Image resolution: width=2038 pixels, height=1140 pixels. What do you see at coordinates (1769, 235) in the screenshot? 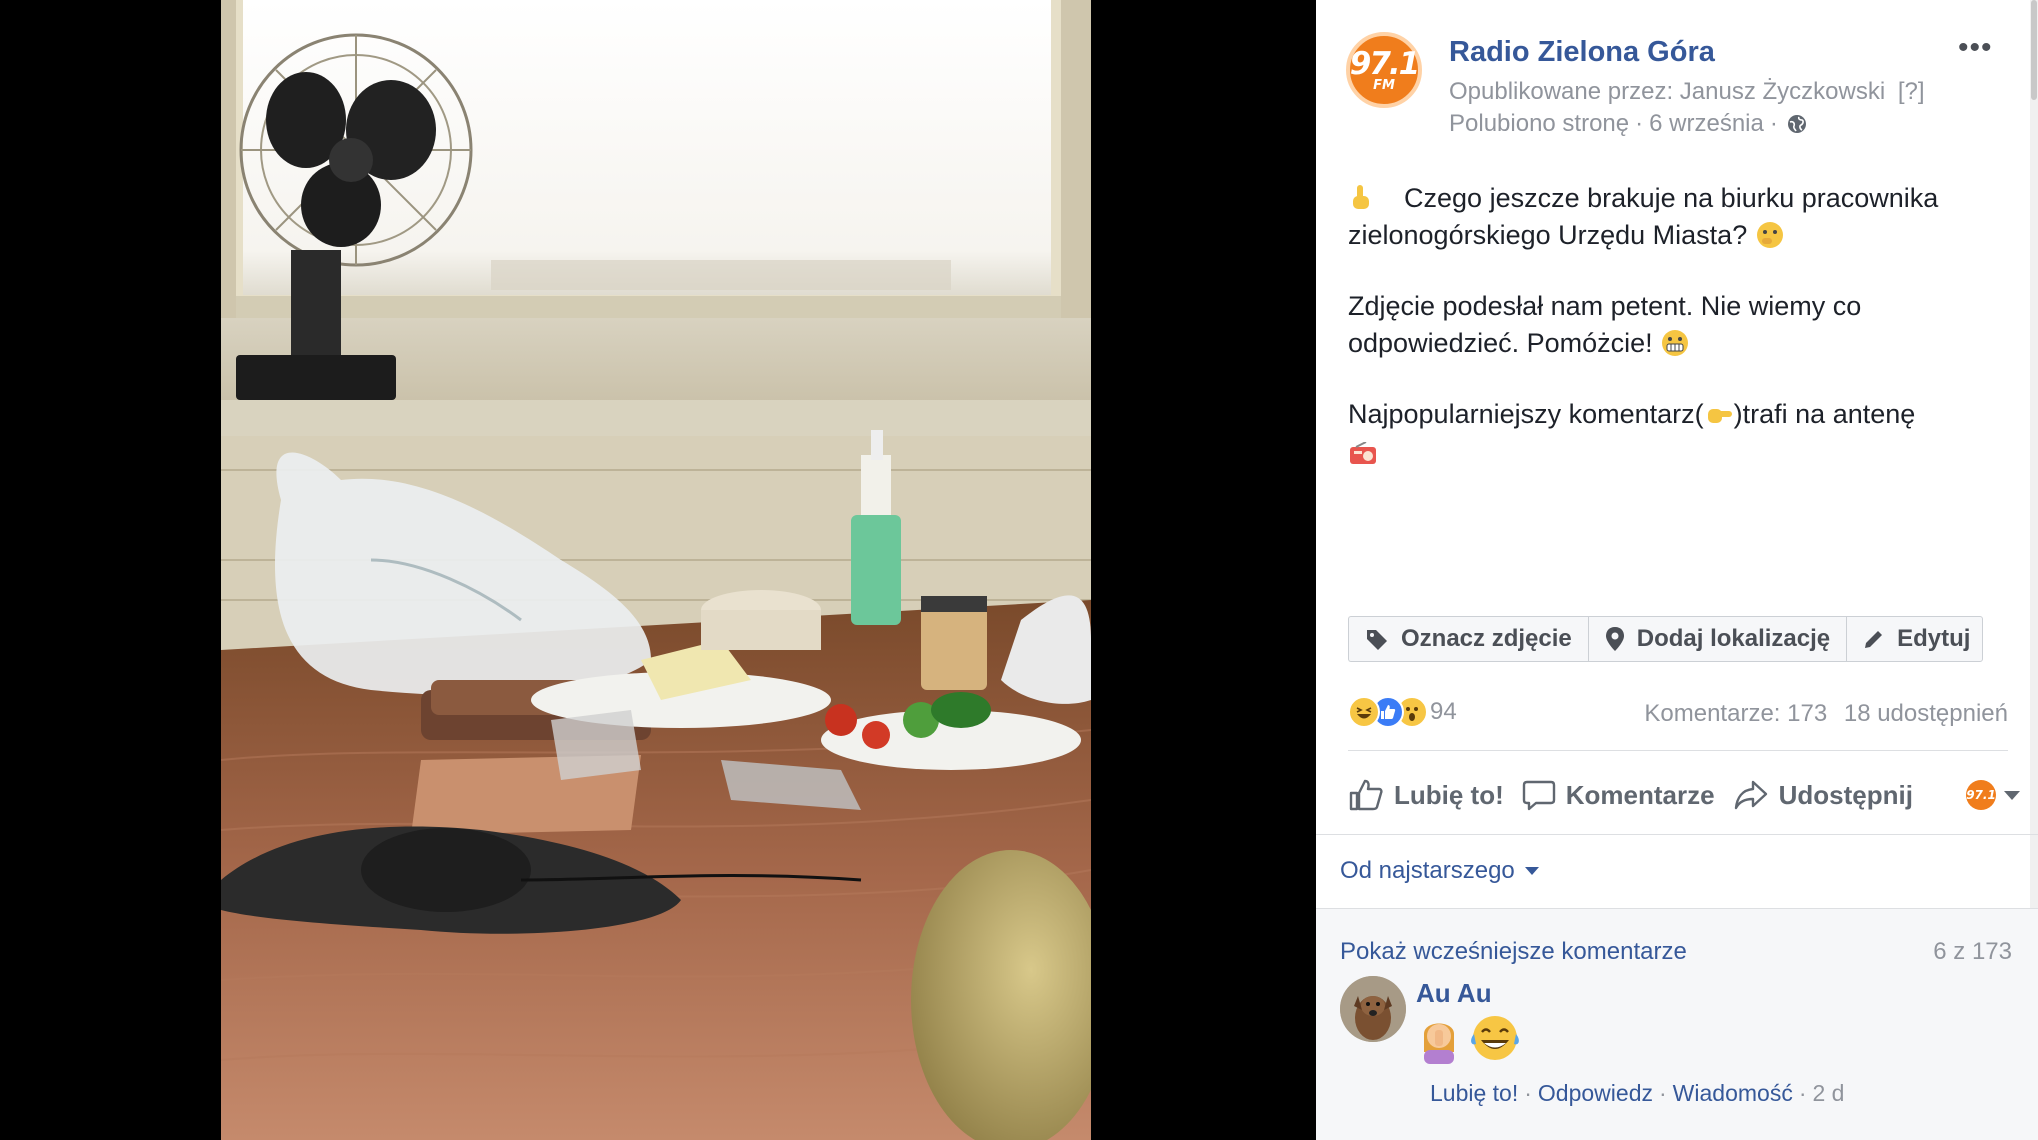
I see `thinking-face-emoji-icon` at bounding box center [1769, 235].